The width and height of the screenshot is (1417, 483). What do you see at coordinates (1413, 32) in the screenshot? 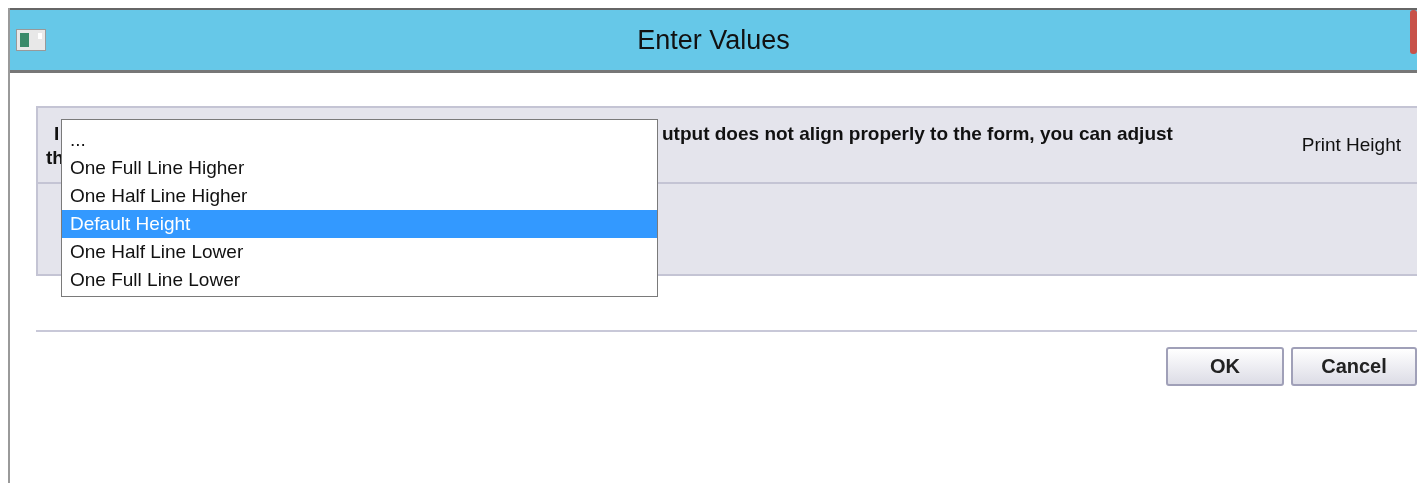
I see `close-button` at bounding box center [1413, 32].